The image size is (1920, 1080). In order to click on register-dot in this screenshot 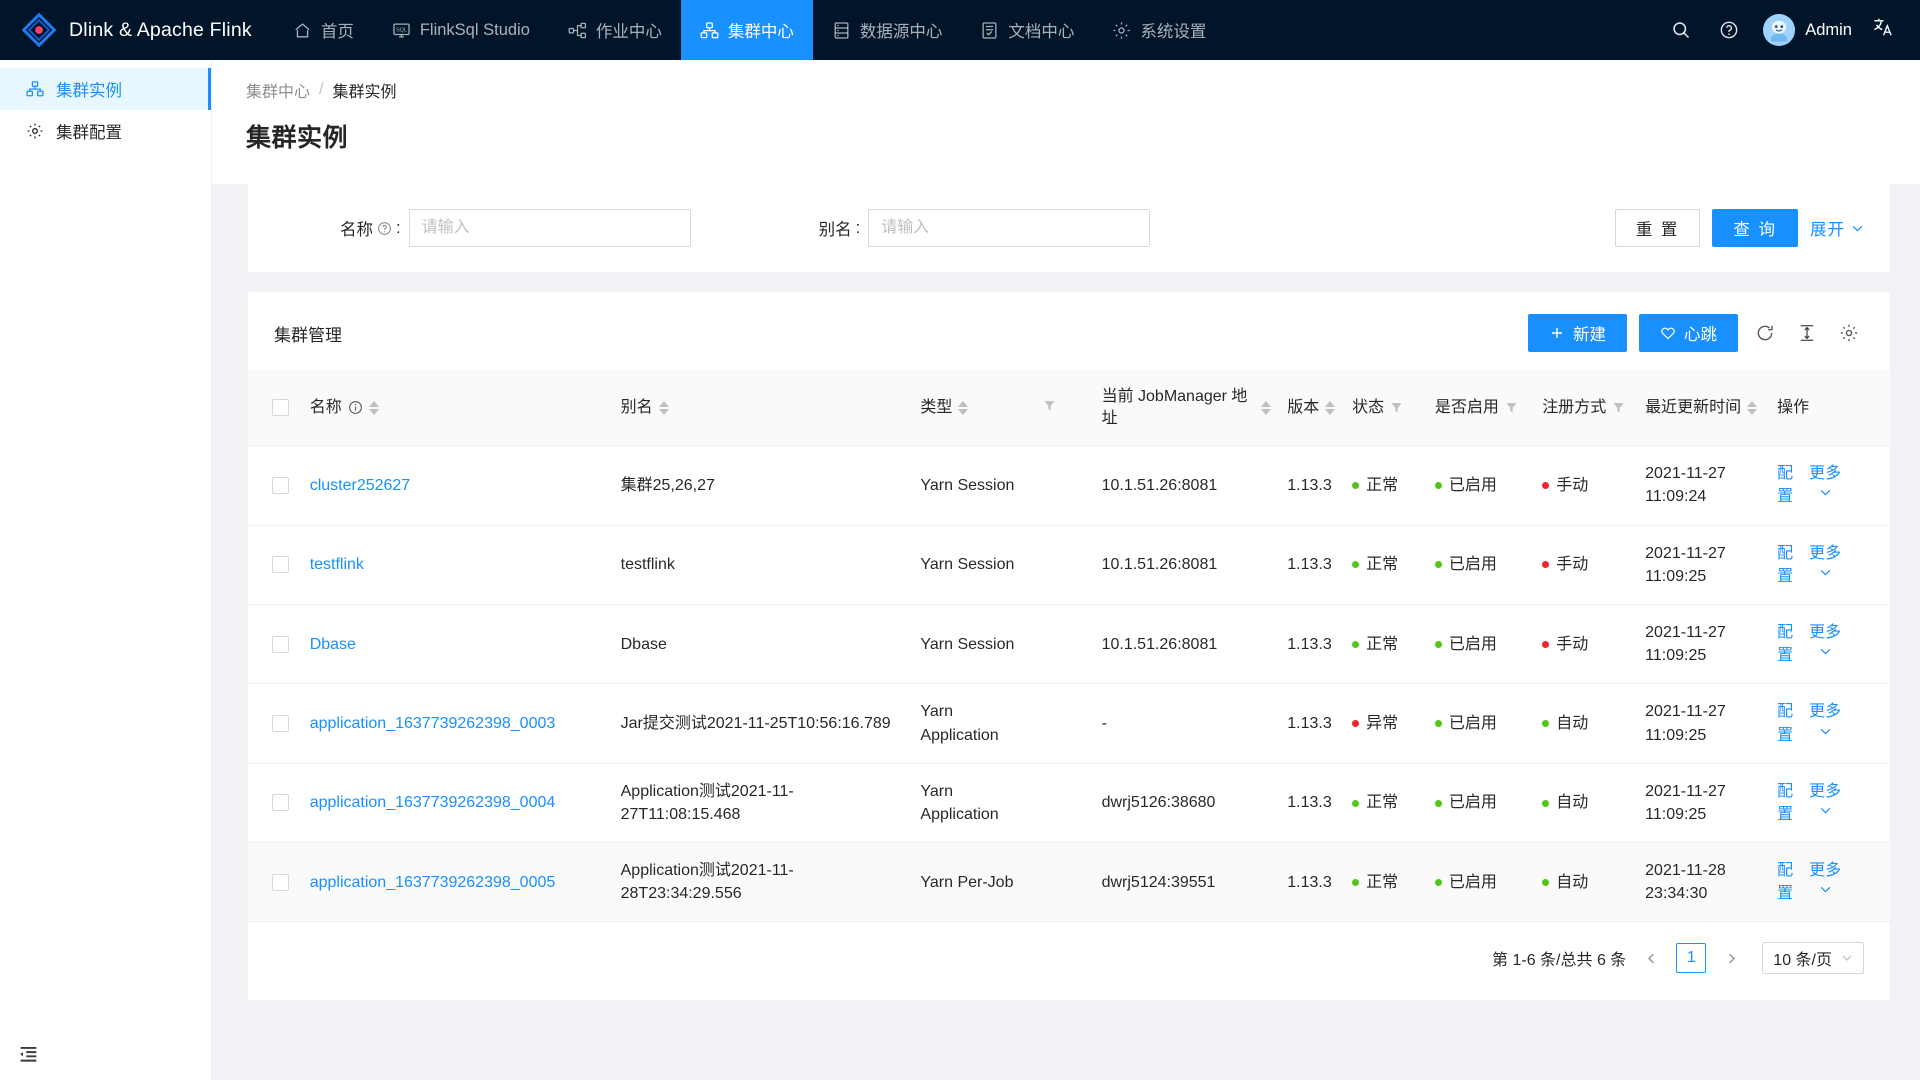, I will do `click(1546, 565)`.